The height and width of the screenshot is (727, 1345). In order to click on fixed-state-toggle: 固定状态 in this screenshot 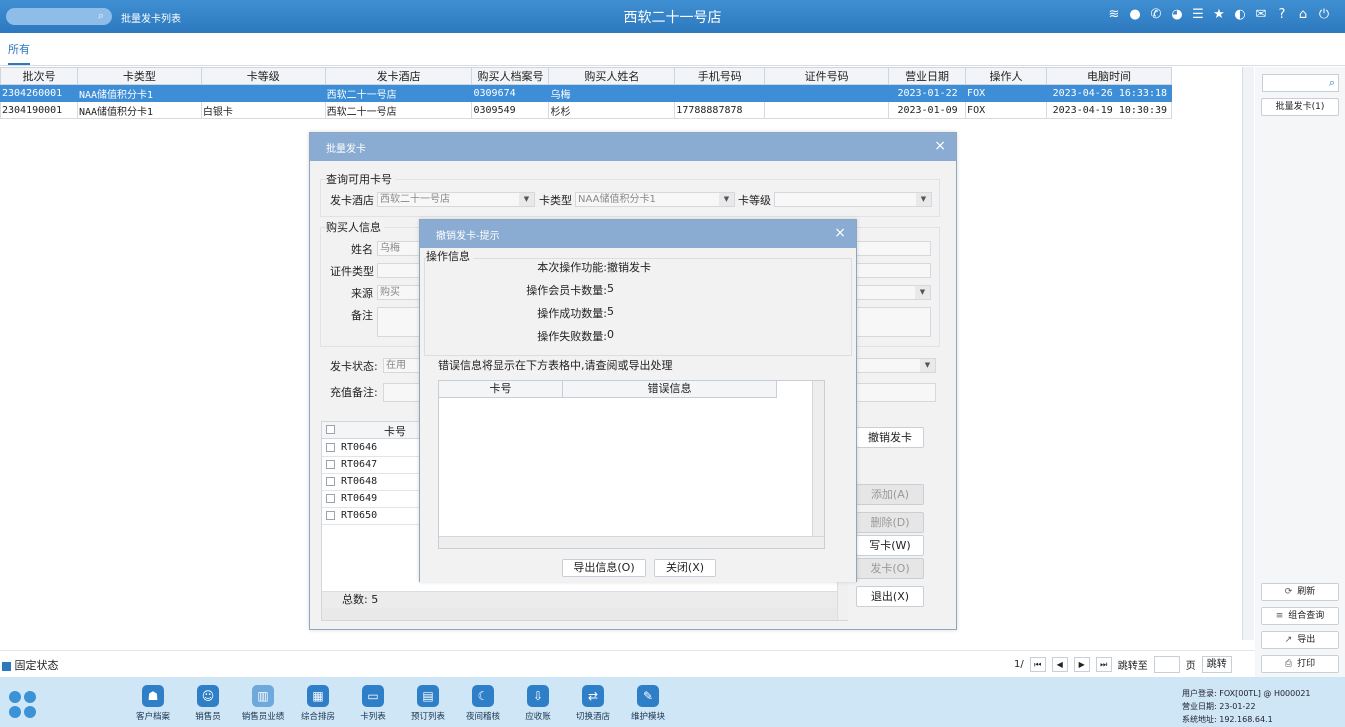, I will do `click(30, 665)`.